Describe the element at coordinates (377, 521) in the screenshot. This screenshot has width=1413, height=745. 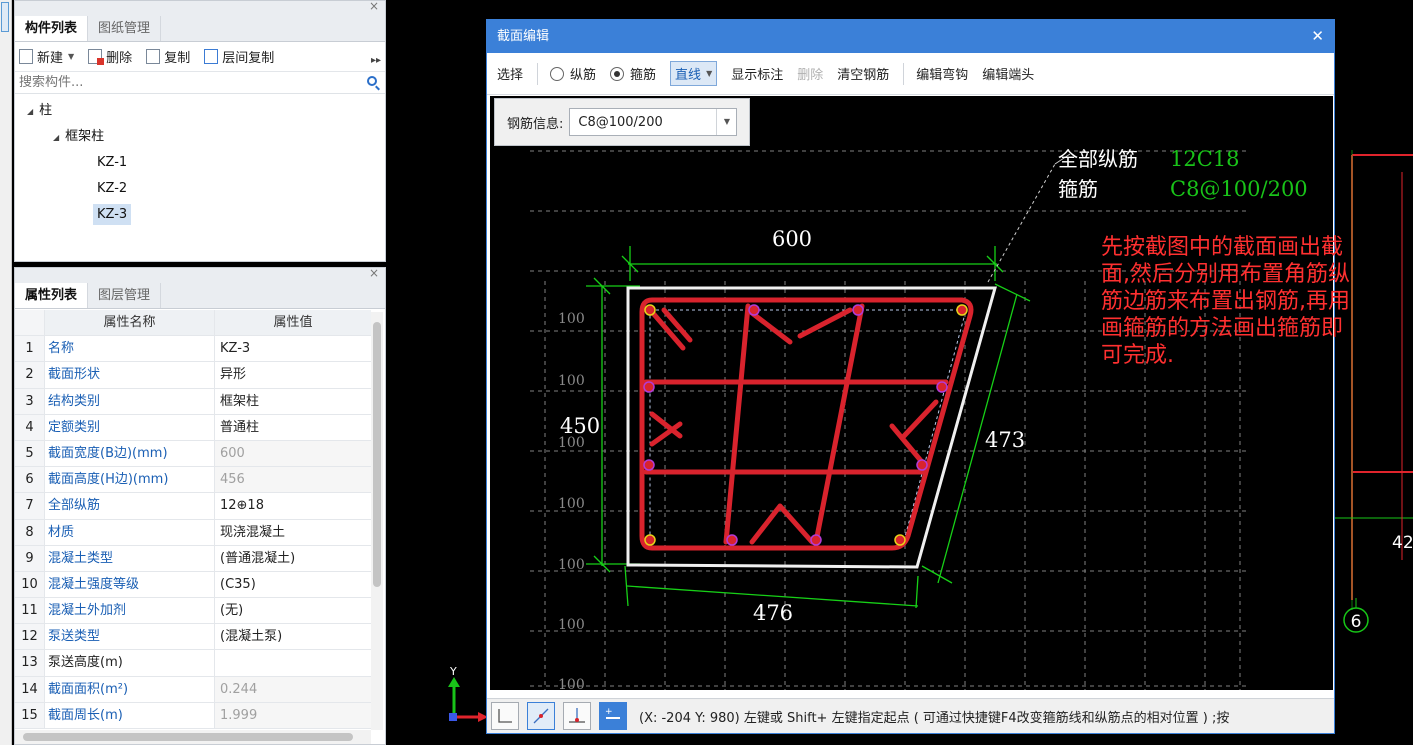
I see `vertical-scrollbar` at that location.